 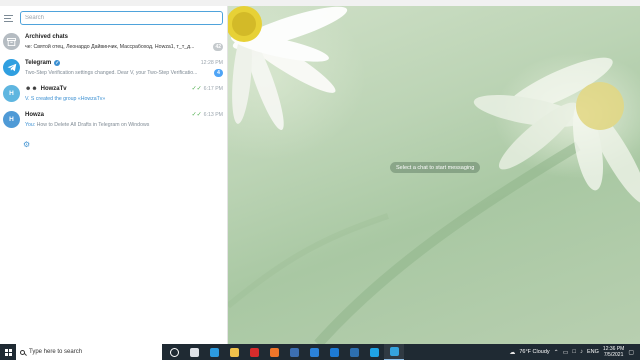 I want to click on skype-icon, so click(x=374, y=352).